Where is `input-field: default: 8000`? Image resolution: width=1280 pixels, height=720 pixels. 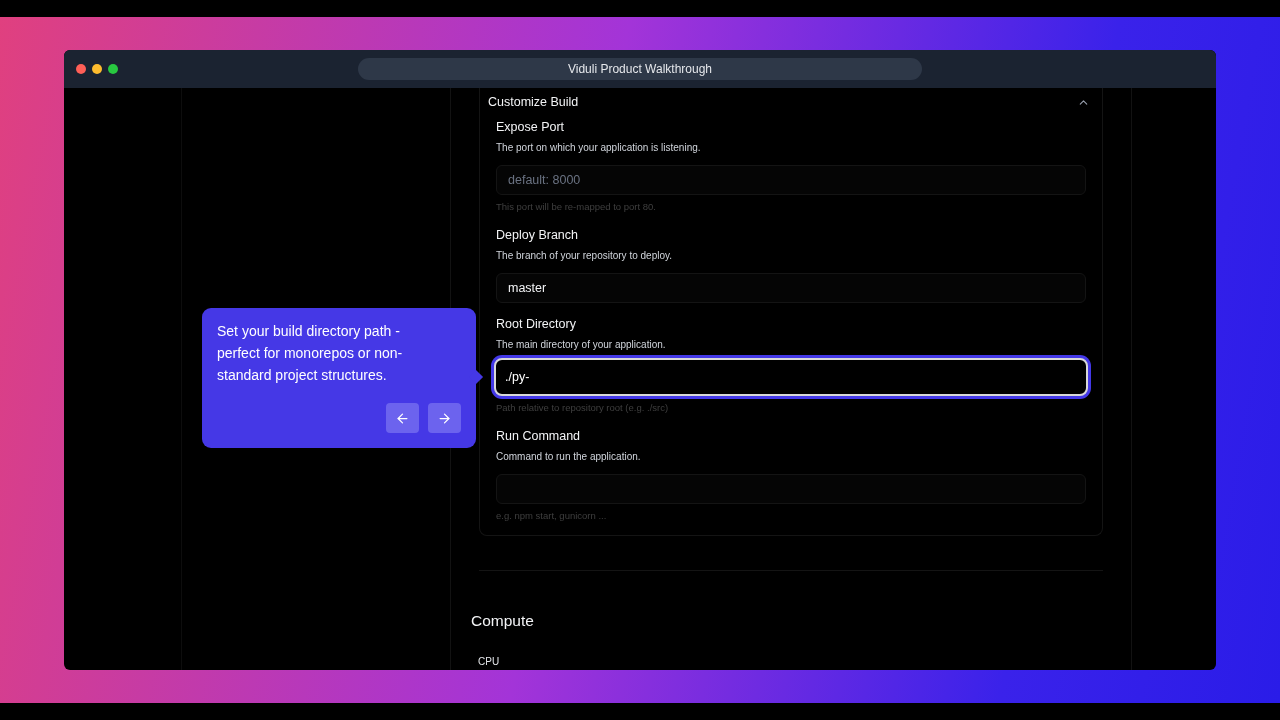 input-field: default: 8000 is located at coordinates (791, 179).